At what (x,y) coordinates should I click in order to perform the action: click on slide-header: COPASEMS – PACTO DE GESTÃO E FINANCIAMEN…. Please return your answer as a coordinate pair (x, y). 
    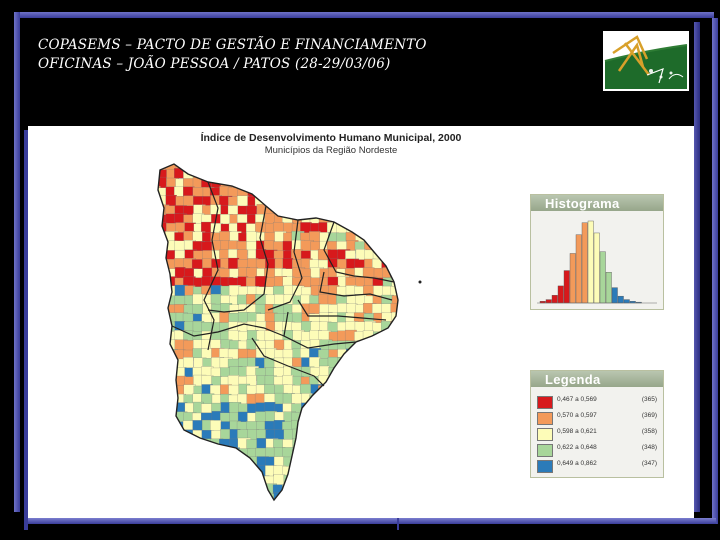
    Looking at the image, I should click on (232, 55).